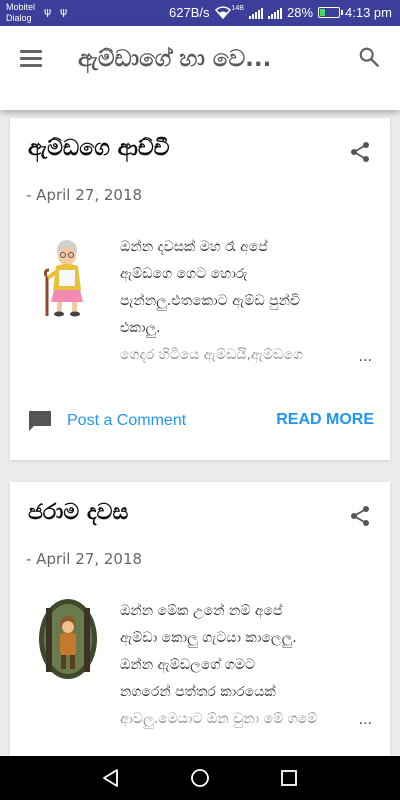  What do you see at coordinates (237, 8) in the screenshot?
I see `lte-label: 14B` at bounding box center [237, 8].